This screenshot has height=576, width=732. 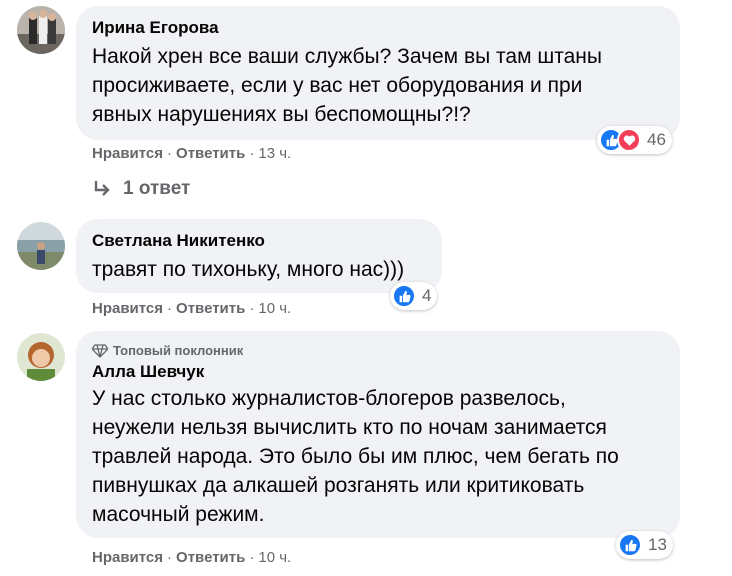 I want to click on badge-label: Топовый поклонник, so click(x=178, y=350).